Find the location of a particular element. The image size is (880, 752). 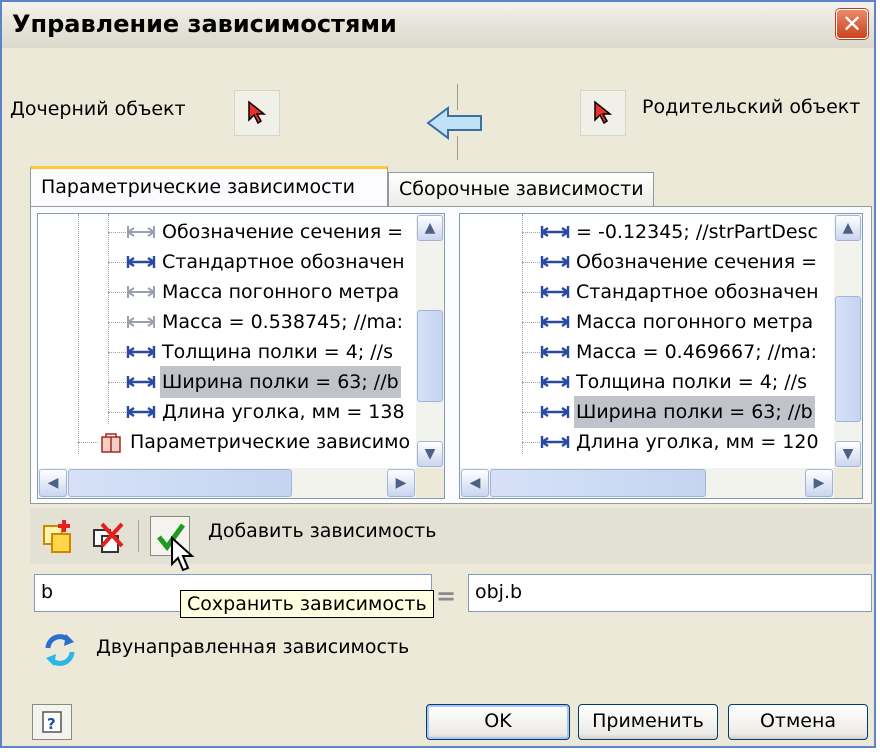

bidirectional-toggle-button is located at coordinates (60, 650).